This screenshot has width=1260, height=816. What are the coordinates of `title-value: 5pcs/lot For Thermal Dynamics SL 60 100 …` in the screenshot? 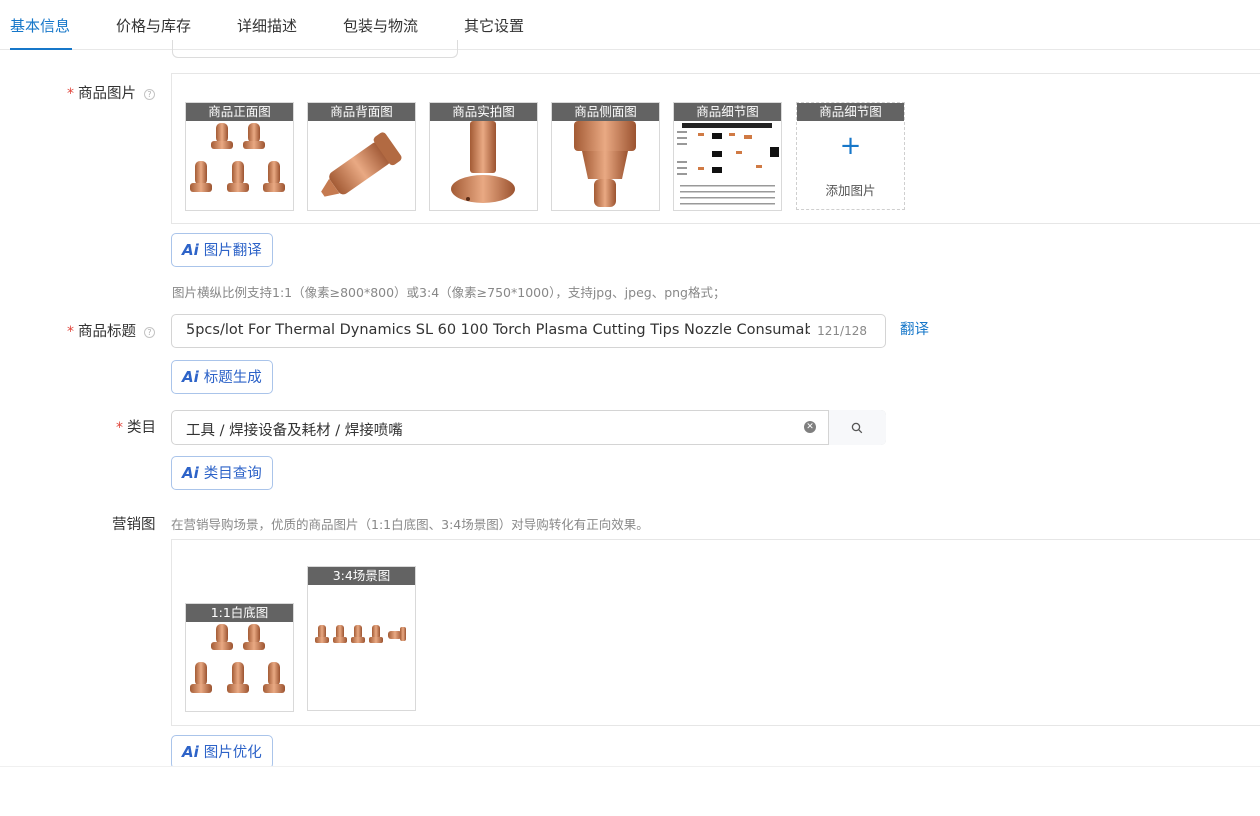 It's located at (498, 330).